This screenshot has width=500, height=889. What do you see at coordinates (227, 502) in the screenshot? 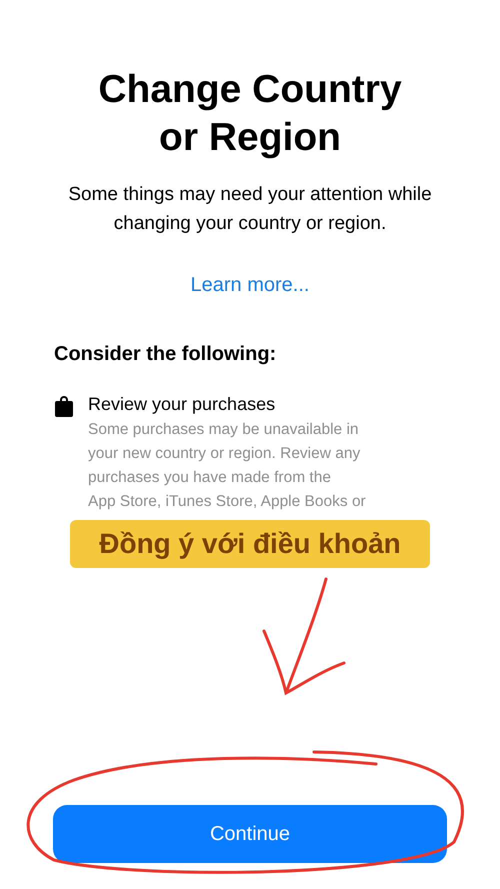
I see `item-description-line: App Store, iTunes Store, Apple Books or` at bounding box center [227, 502].